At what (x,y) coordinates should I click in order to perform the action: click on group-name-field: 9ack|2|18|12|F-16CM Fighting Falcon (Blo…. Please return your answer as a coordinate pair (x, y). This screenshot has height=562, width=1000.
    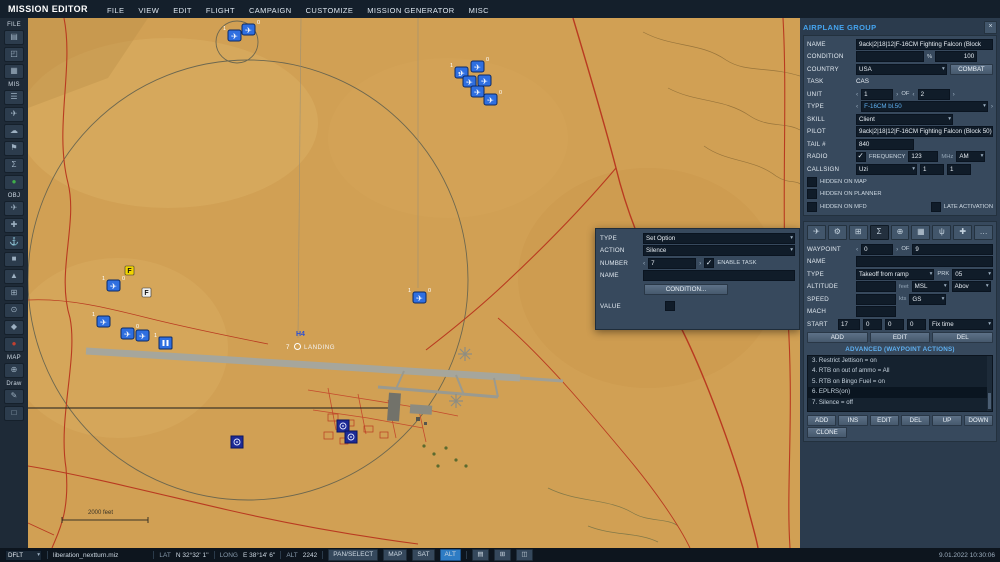
    Looking at the image, I should click on (924, 44).